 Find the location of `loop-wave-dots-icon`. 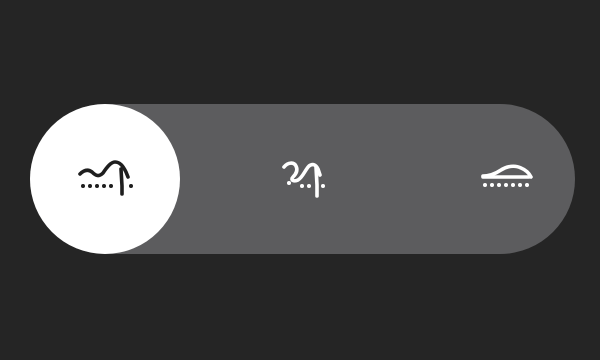

loop-wave-dots-icon is located at coordinates (307, 179).